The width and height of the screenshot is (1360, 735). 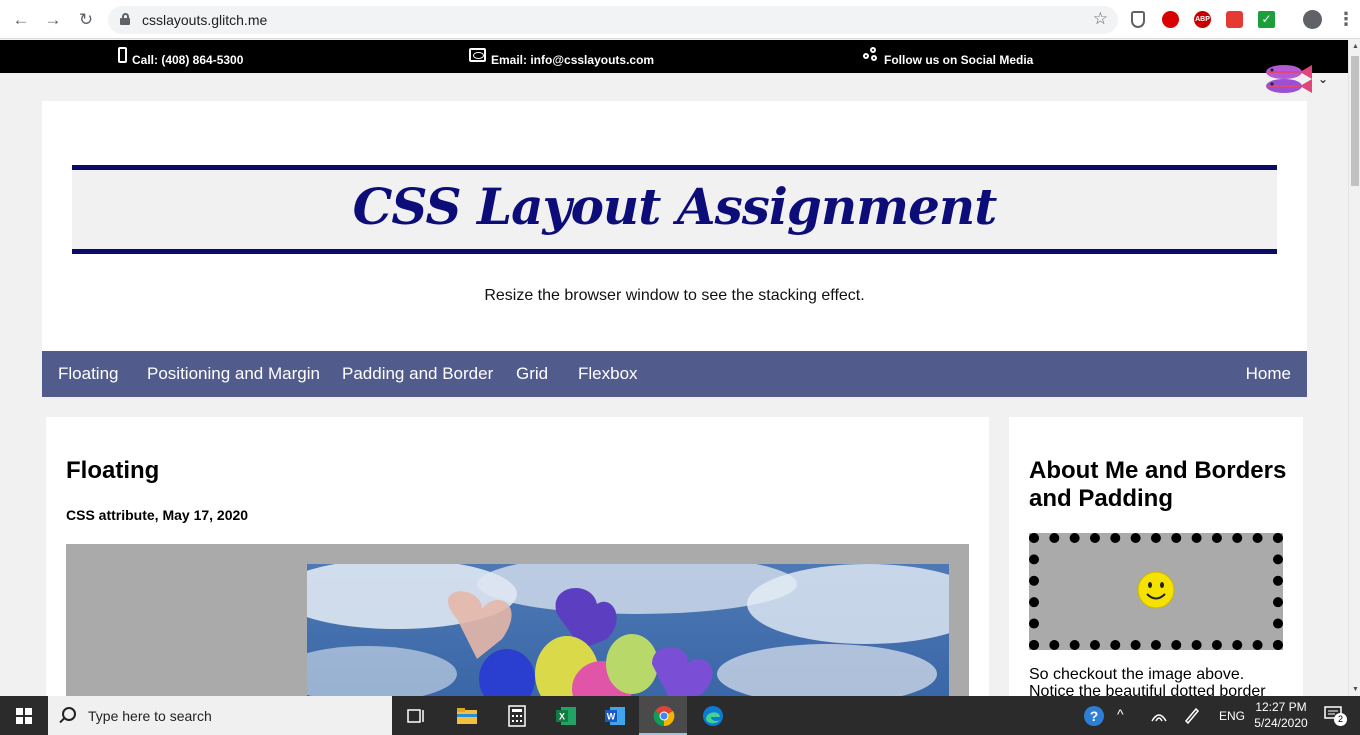 I want to click on reload-button: ↻, so click(x=86, y=20).